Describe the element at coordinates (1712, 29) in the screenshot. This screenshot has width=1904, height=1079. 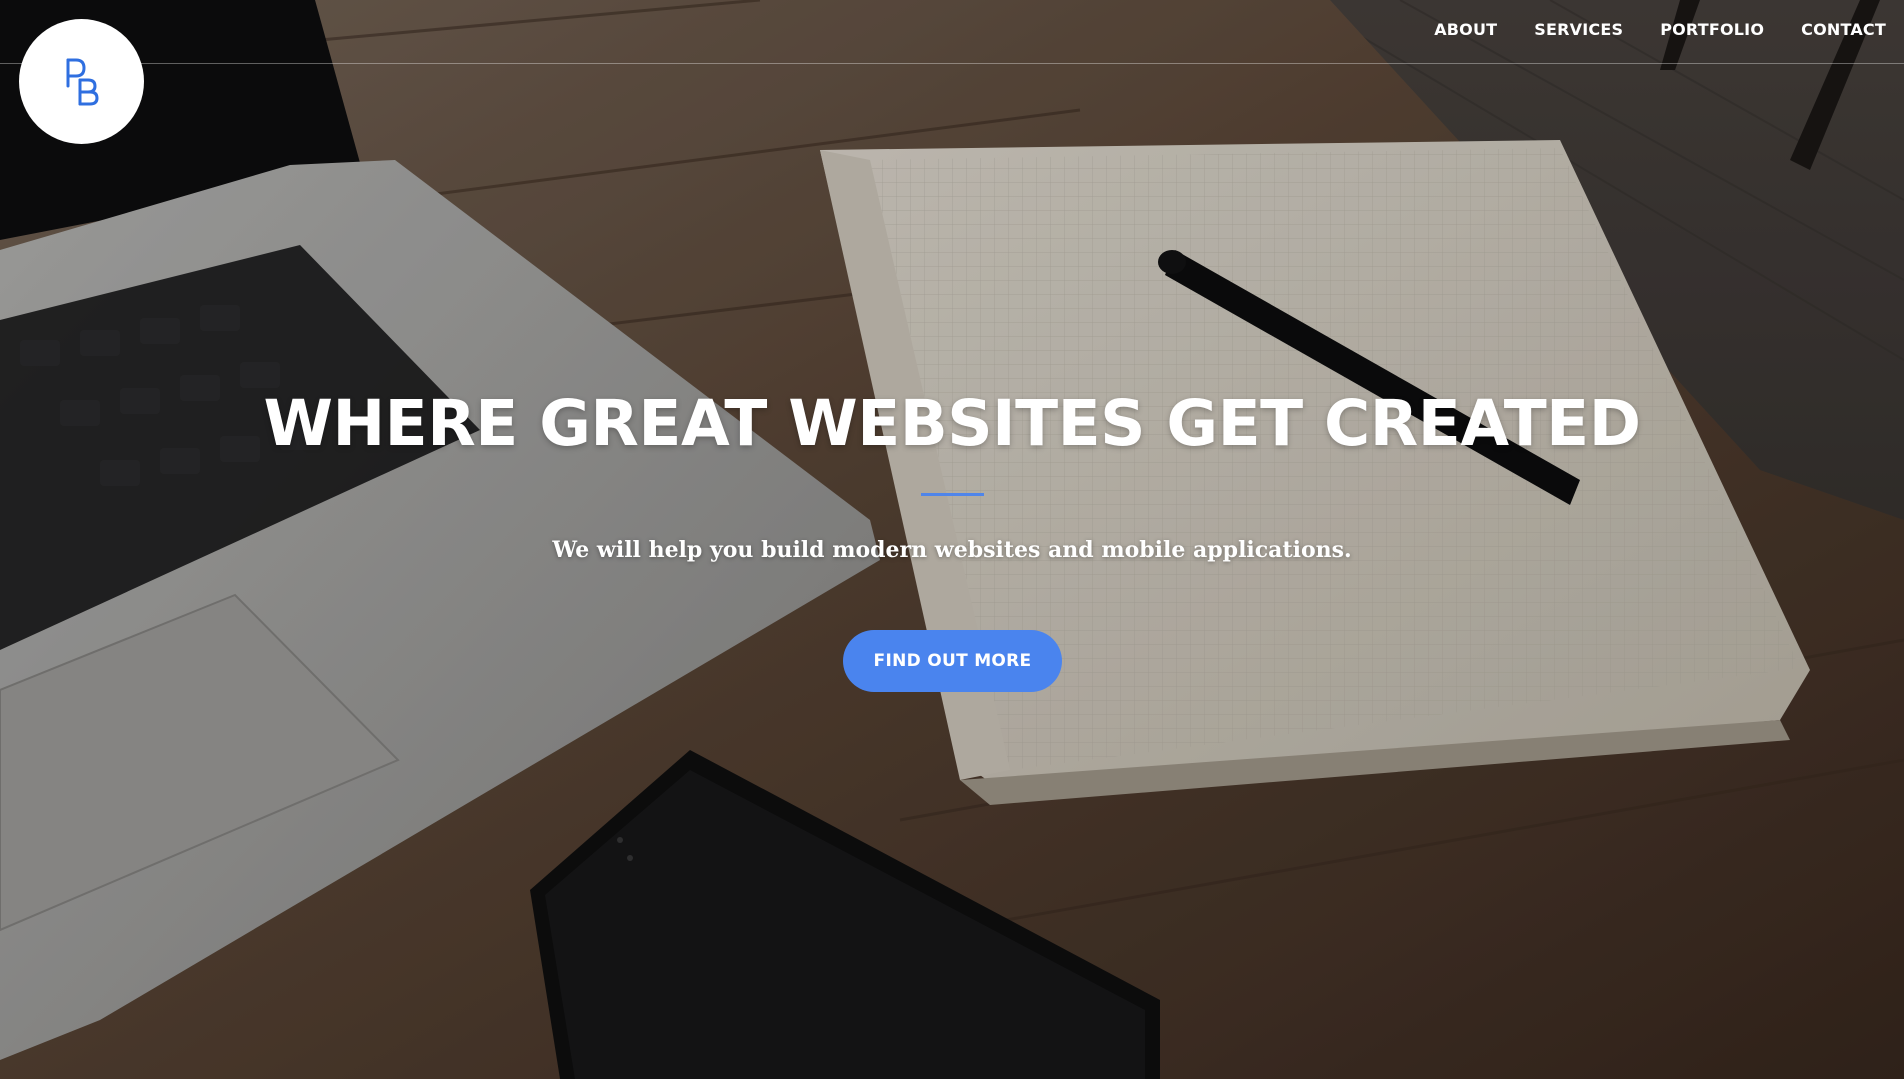
I see `nav-link-portfolio: PORTFOLIO` at that location.